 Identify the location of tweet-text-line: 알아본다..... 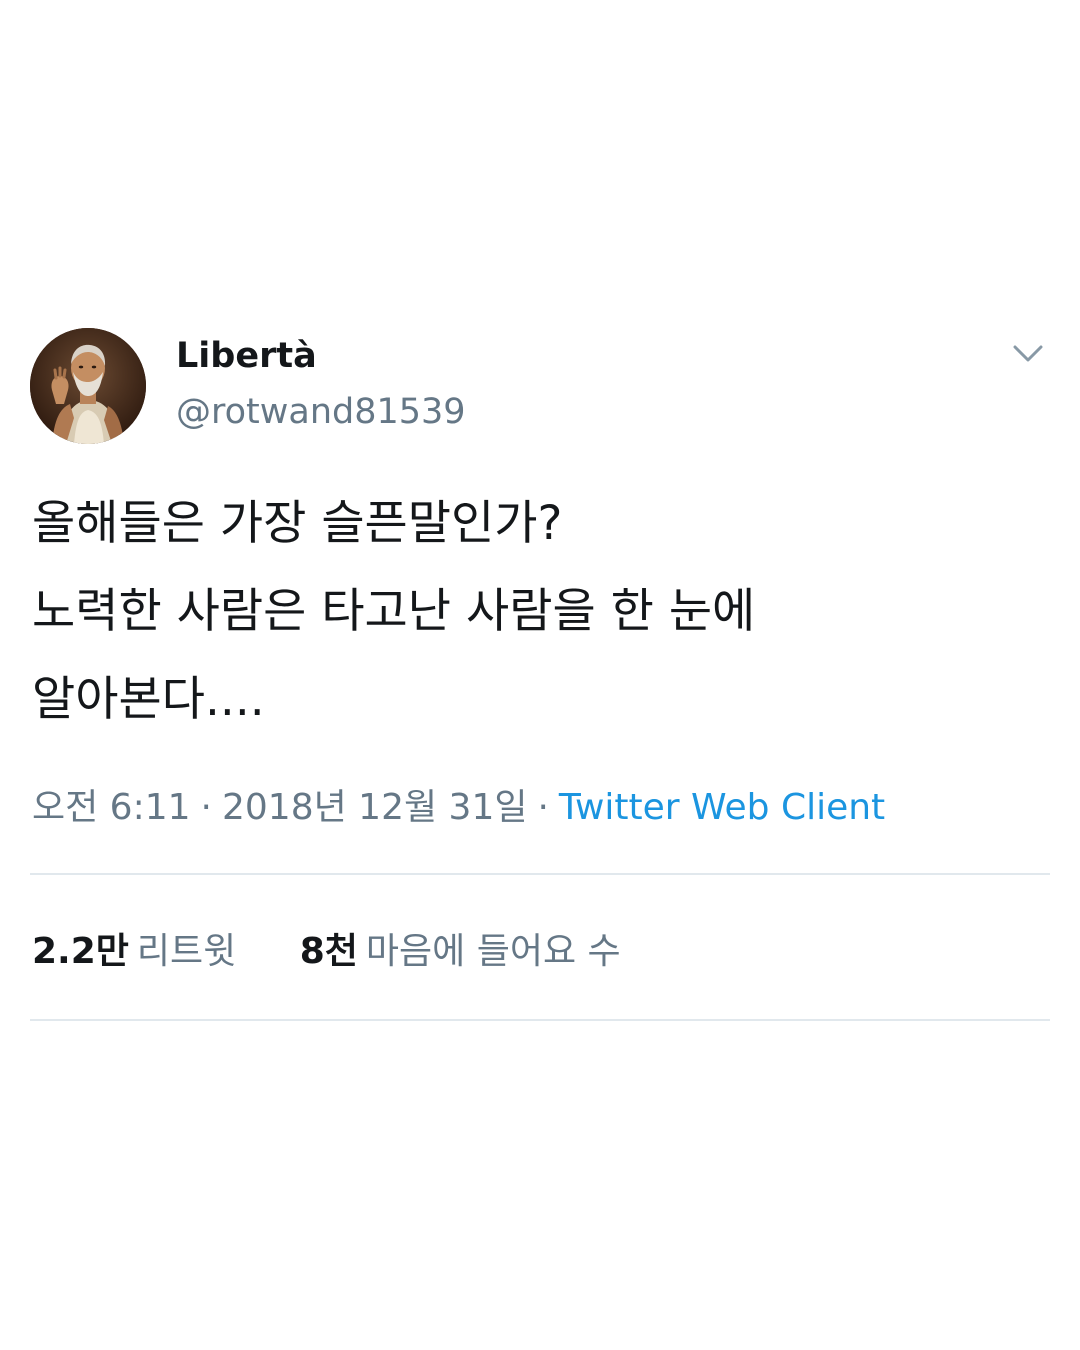
(148, 699).